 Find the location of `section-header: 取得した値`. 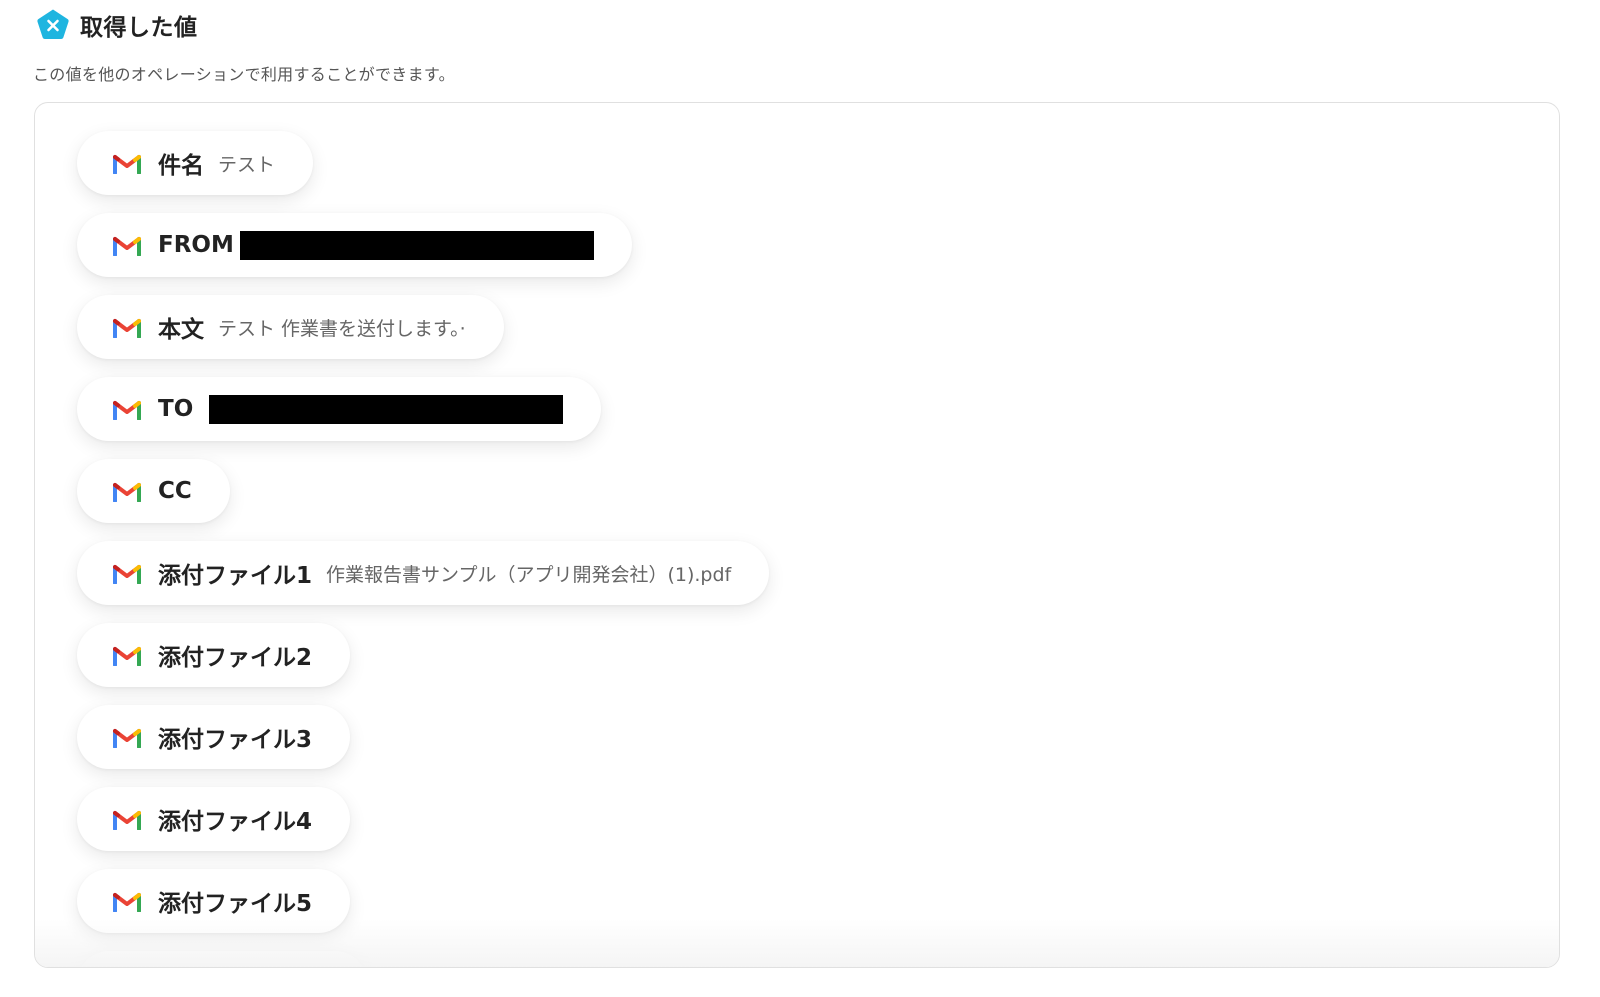

section-header: 取得した値 is located at coordinates (117, 25).